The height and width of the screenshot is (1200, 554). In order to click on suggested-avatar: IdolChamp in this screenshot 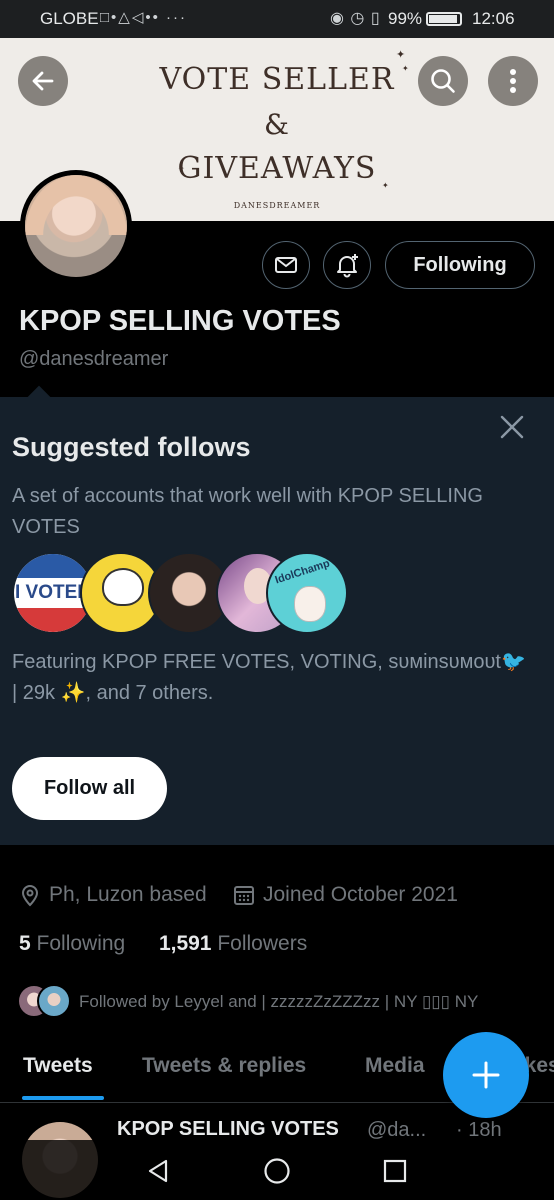, I will do `click(307, 593)`.